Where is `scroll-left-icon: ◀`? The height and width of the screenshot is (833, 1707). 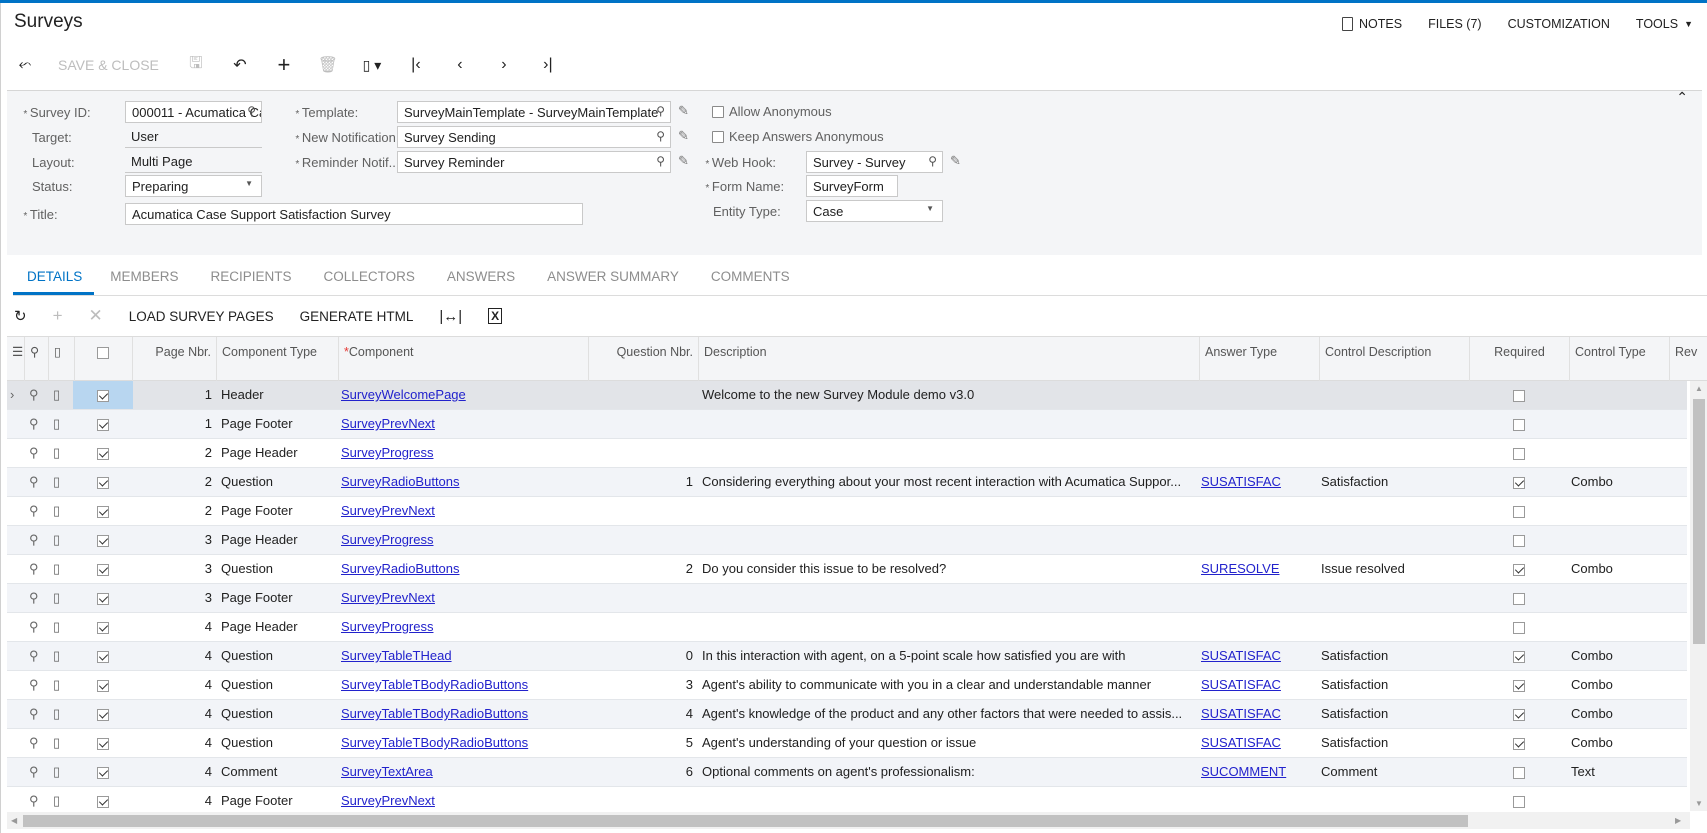 scroll-left-icon: ◀ is located at coordinates (14, 820).